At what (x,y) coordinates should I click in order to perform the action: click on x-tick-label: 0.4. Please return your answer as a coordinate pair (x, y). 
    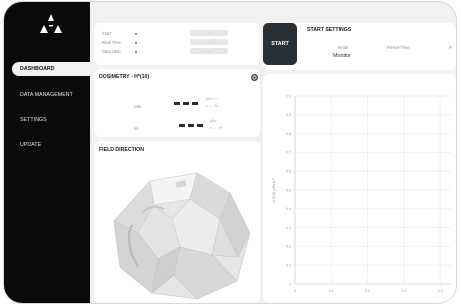
    Looking at the image, I should click on (440, 291).